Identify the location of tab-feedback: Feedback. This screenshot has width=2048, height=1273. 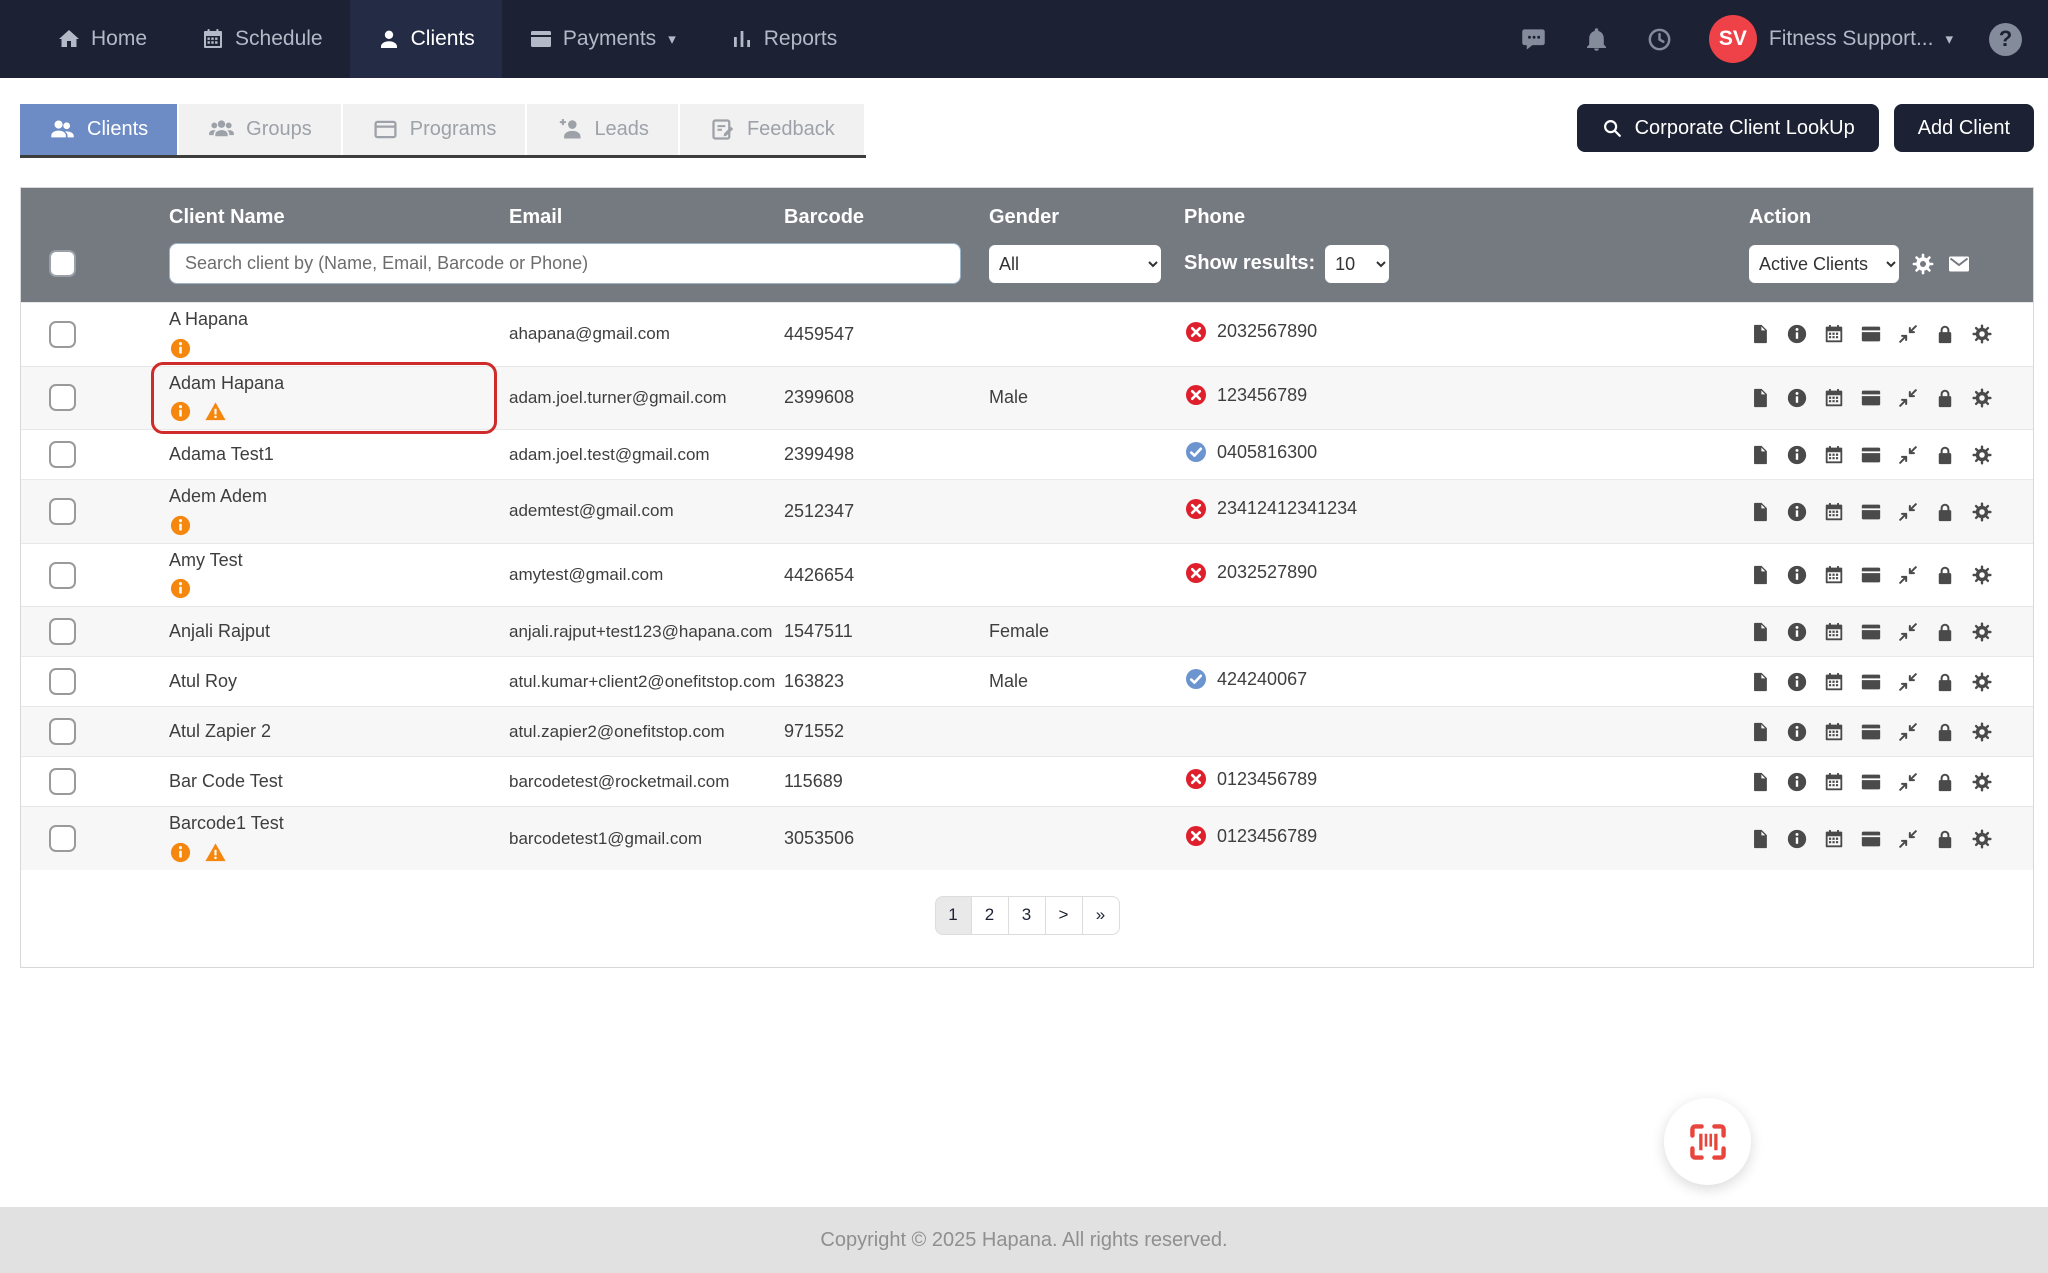
(772, 129).